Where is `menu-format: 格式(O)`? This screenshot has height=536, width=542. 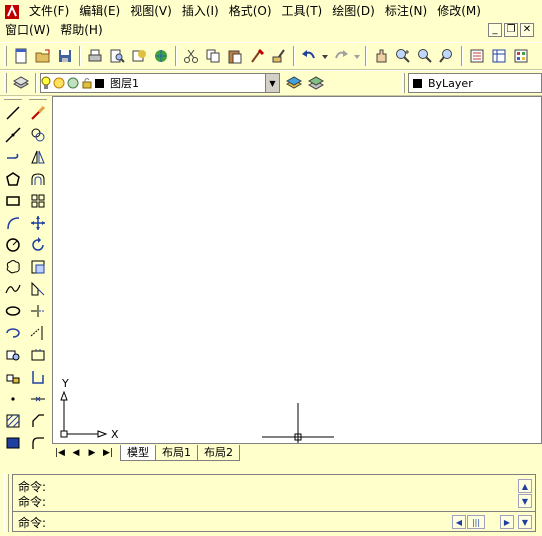 menu-format: 格式(O) is located at coordinates (250, 11).